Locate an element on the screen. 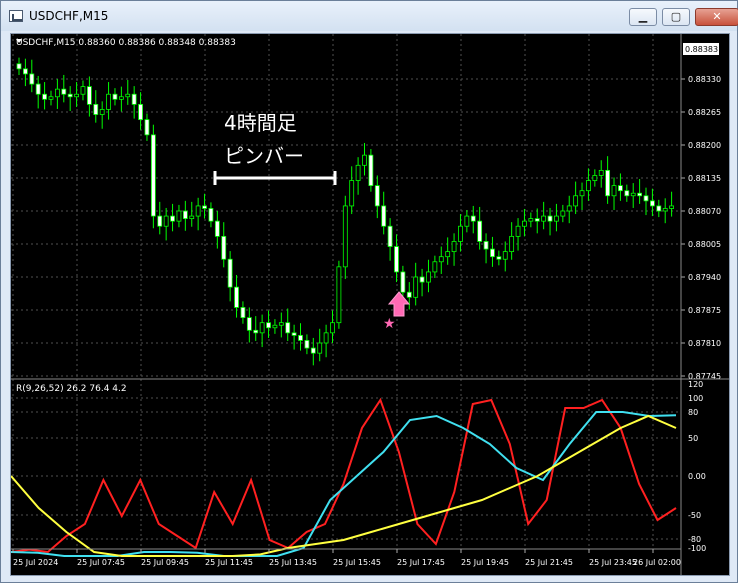 Image resolution: width=738 pixels, height=583 pixels. time-tick-label: 25 Jul 23:45 is located at coordinates (613, 562).